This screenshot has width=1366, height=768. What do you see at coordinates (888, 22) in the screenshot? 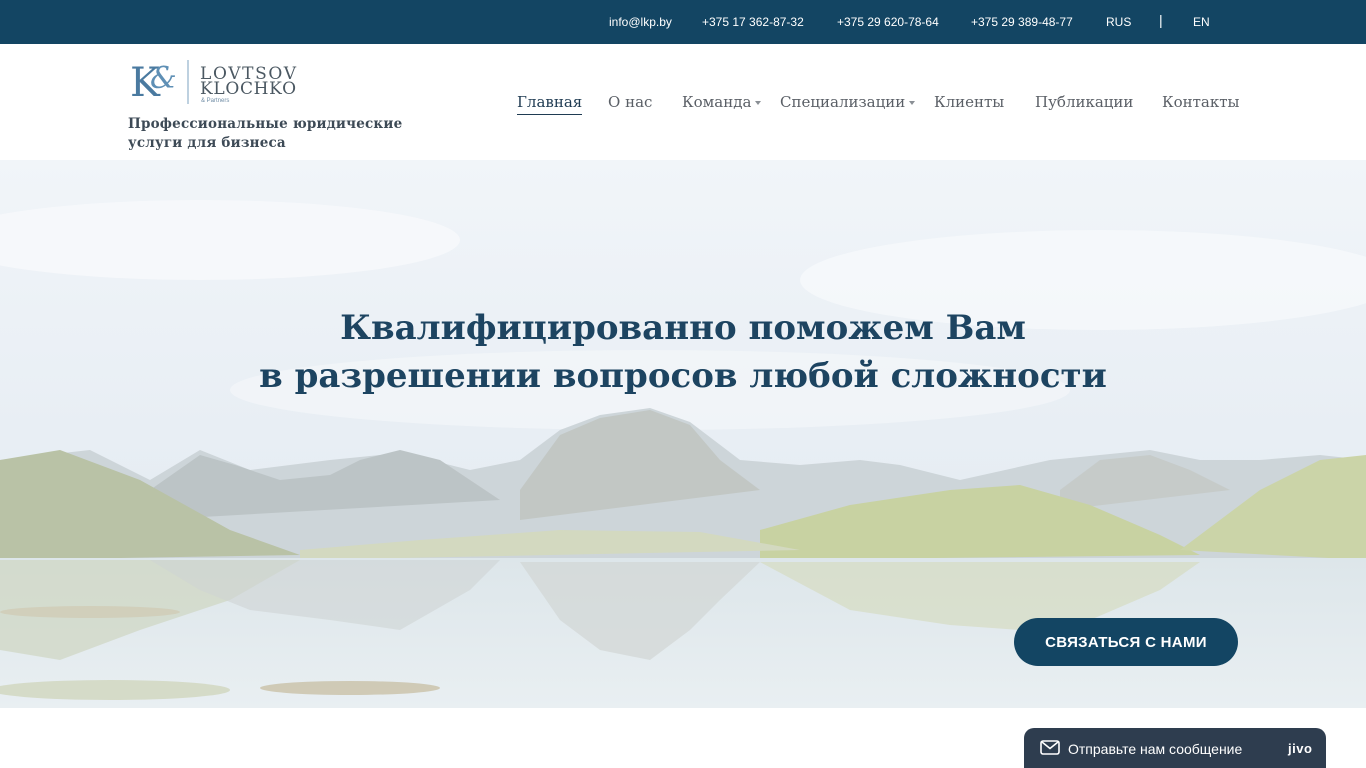
I see `phone-link-2: +375 29 620-78-64` at bounding box center [888, 22].